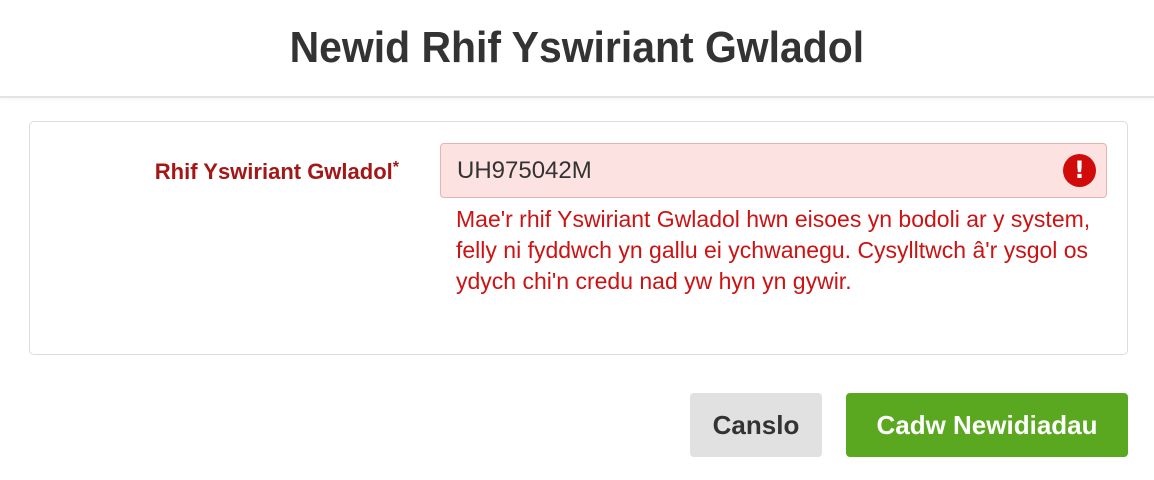  What do you see at coordinates (756, 425) in the screenshot?
I see `cancel-button: Canslo` at bounding box center [756, 425].